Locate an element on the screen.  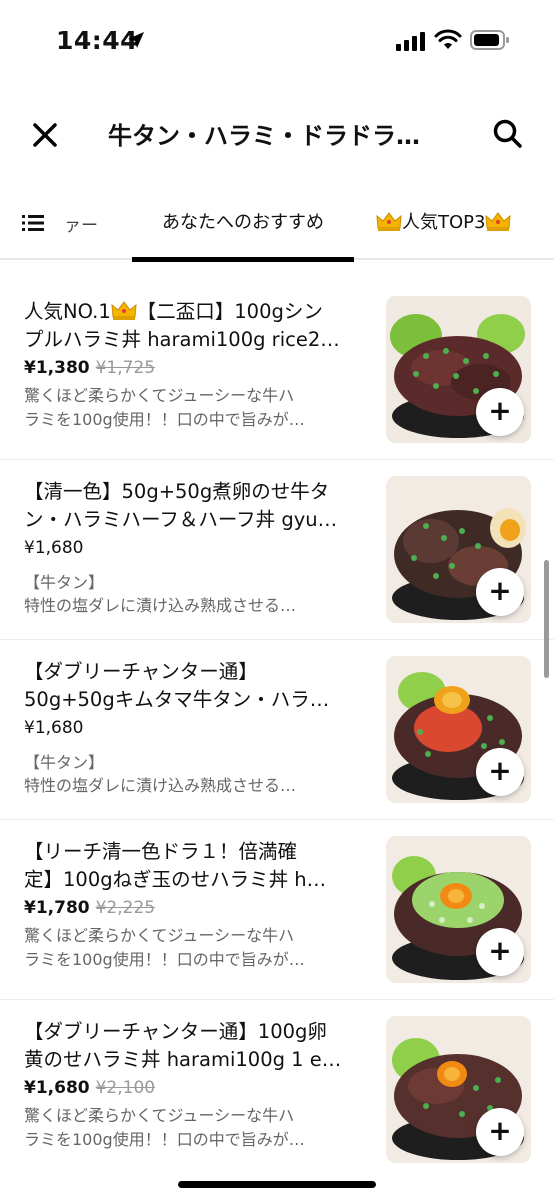
close-icon is located at coordinates (45, 135).